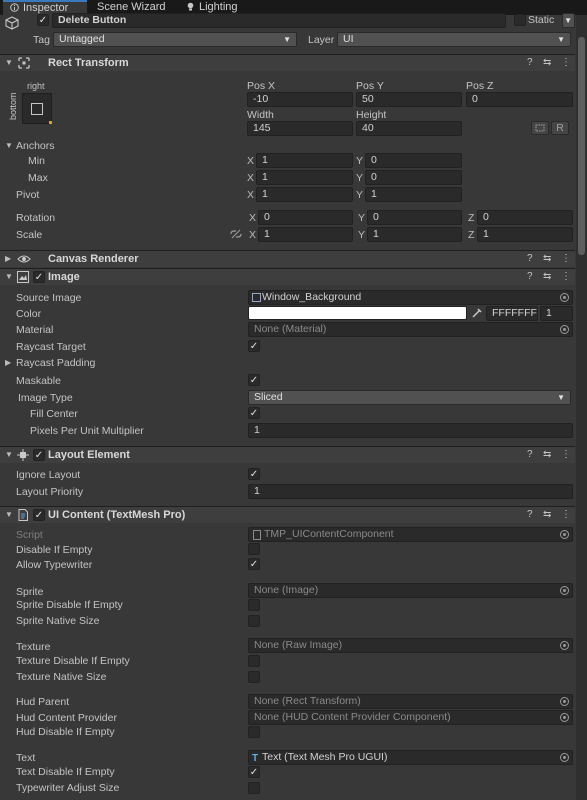  What do you see at coordinates (254, 564) in the screenshot?
I see `allow-typewriter-checkbox: ✓` at bounding box center [254, 564].